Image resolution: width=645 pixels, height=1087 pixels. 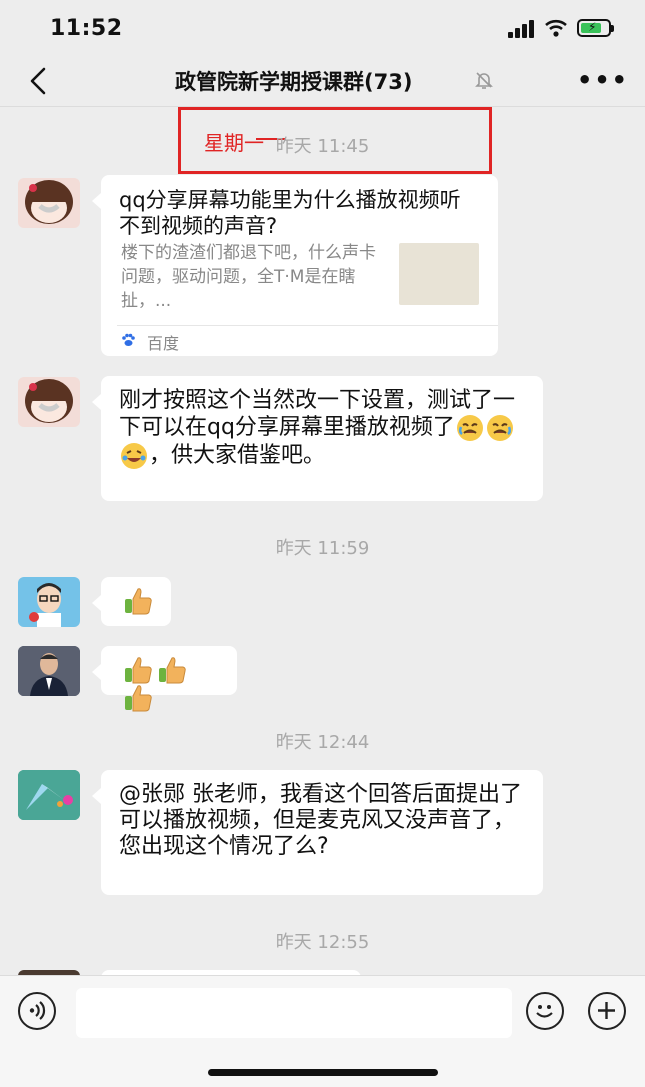 What do you see at coordinates (307, 325) in the screenshot?
I see `card-divider` at bounding box center [307, 325].